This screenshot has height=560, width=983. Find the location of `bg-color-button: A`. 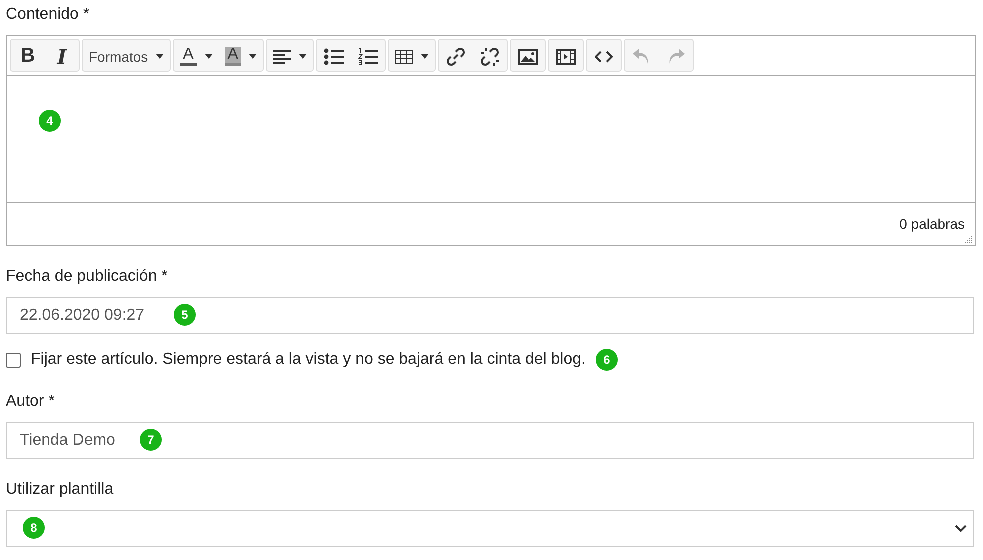

bg-color-button: A is located at coordinates (241, 56).